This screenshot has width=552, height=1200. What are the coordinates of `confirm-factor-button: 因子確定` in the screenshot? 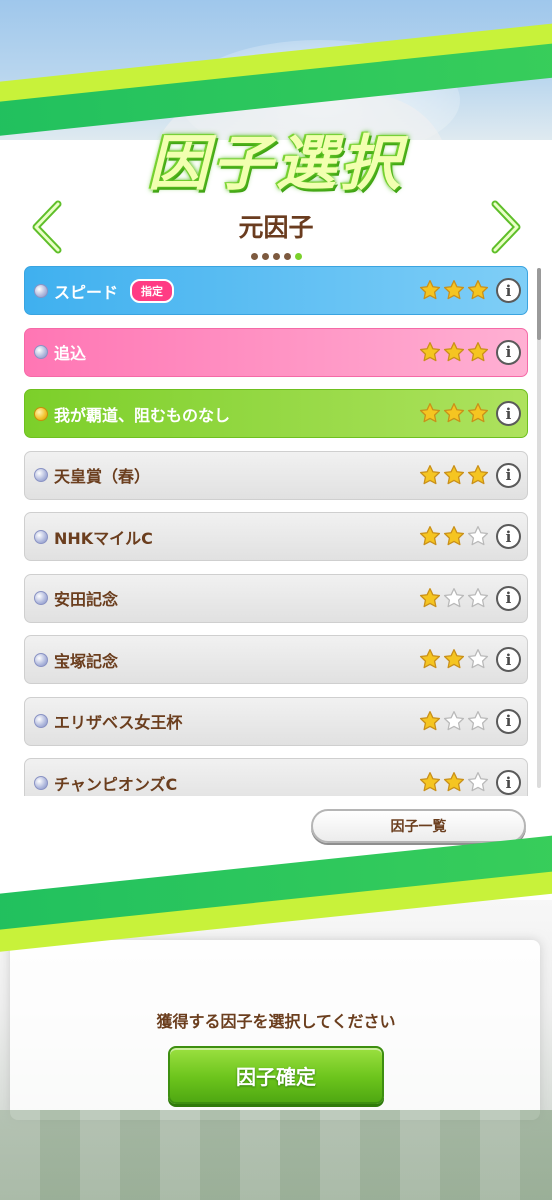 It's located at (276, 1075).